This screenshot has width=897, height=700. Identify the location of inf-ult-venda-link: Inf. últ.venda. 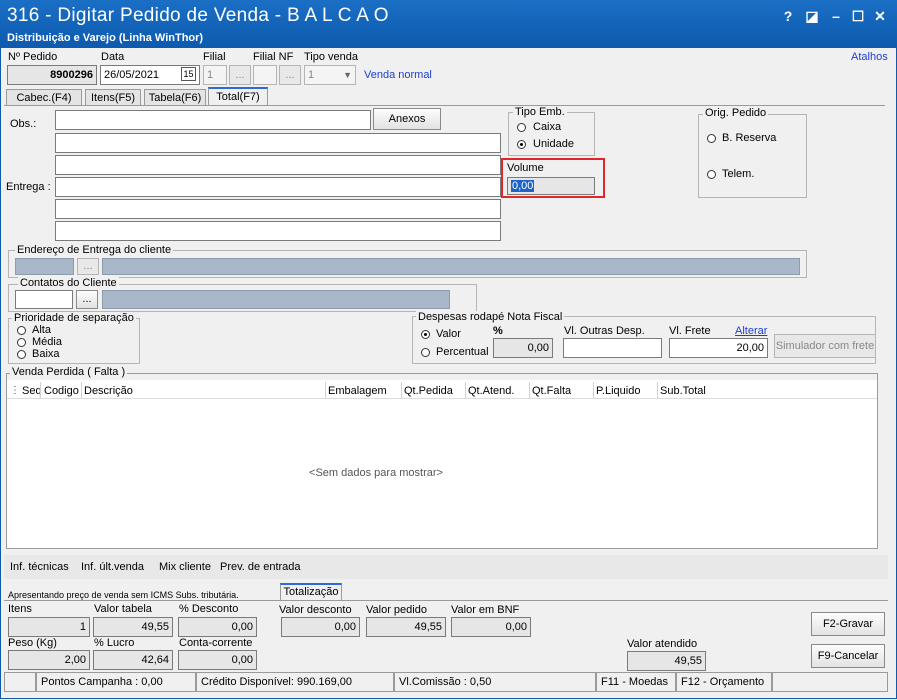
(112, 567).